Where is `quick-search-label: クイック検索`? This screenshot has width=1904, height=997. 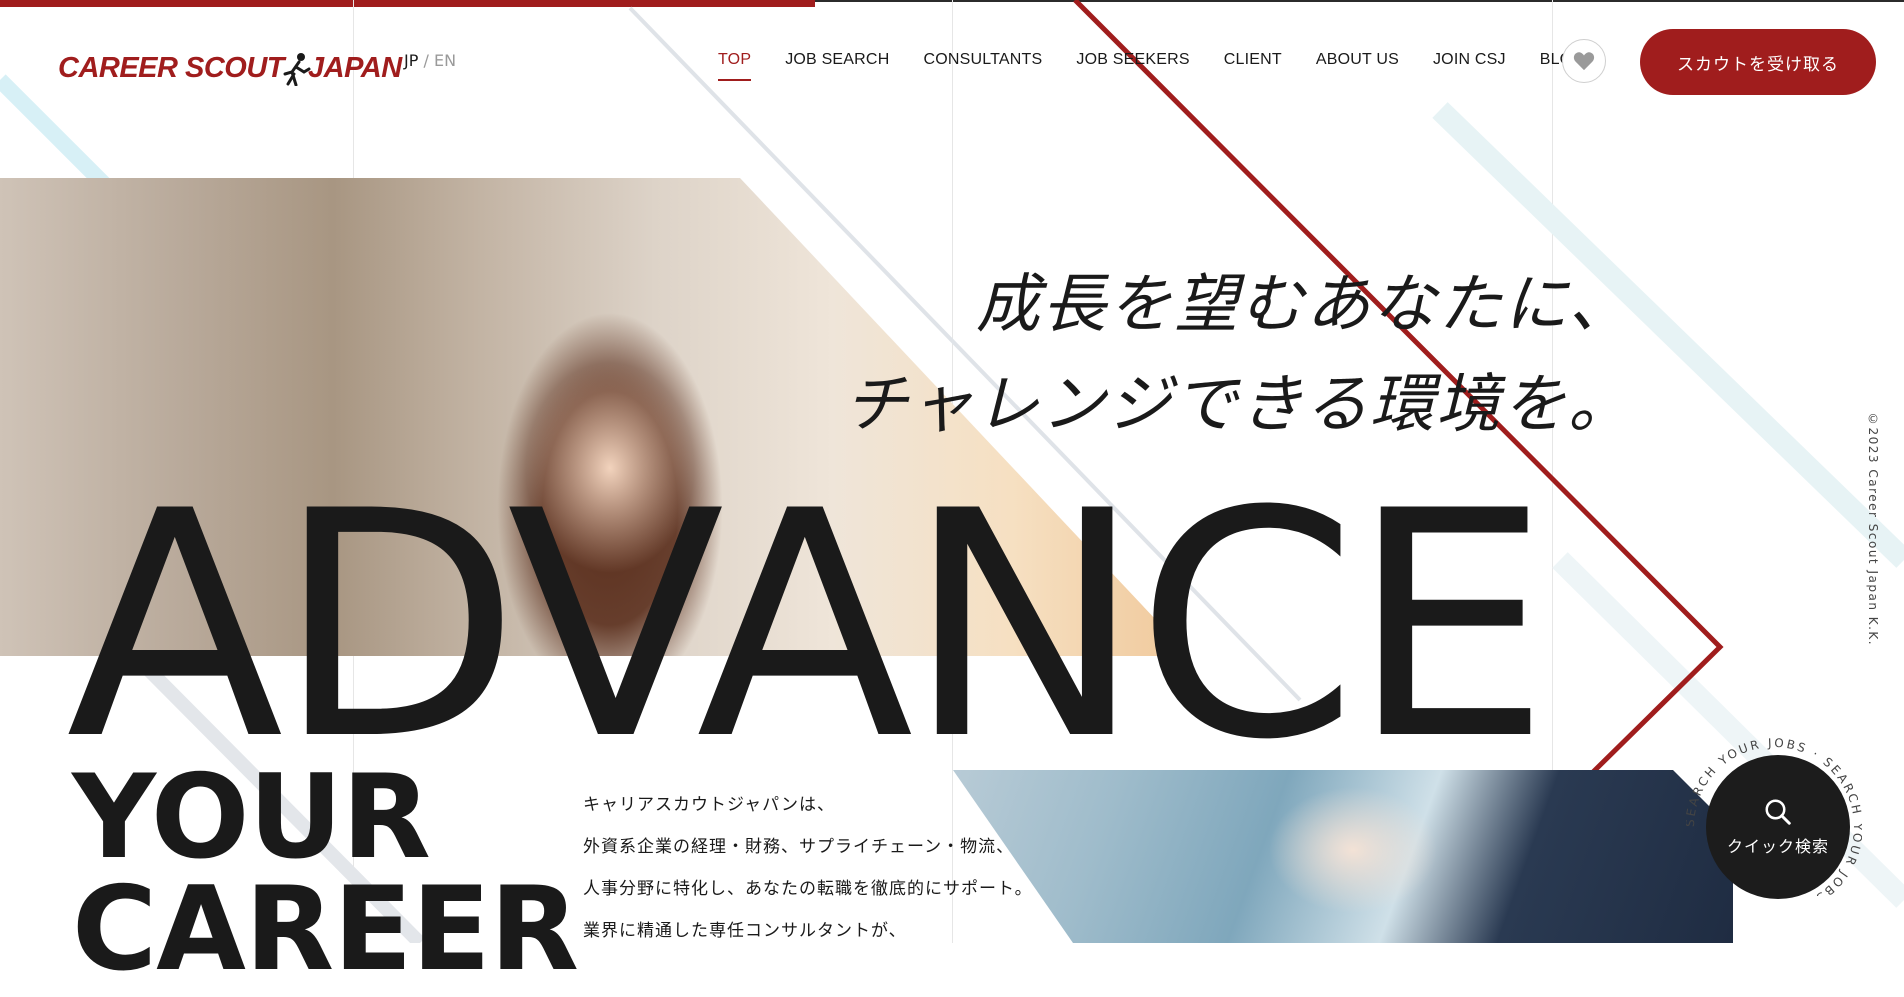
quick-search-label: クイック検索 is located at coordinates (1777, 846).